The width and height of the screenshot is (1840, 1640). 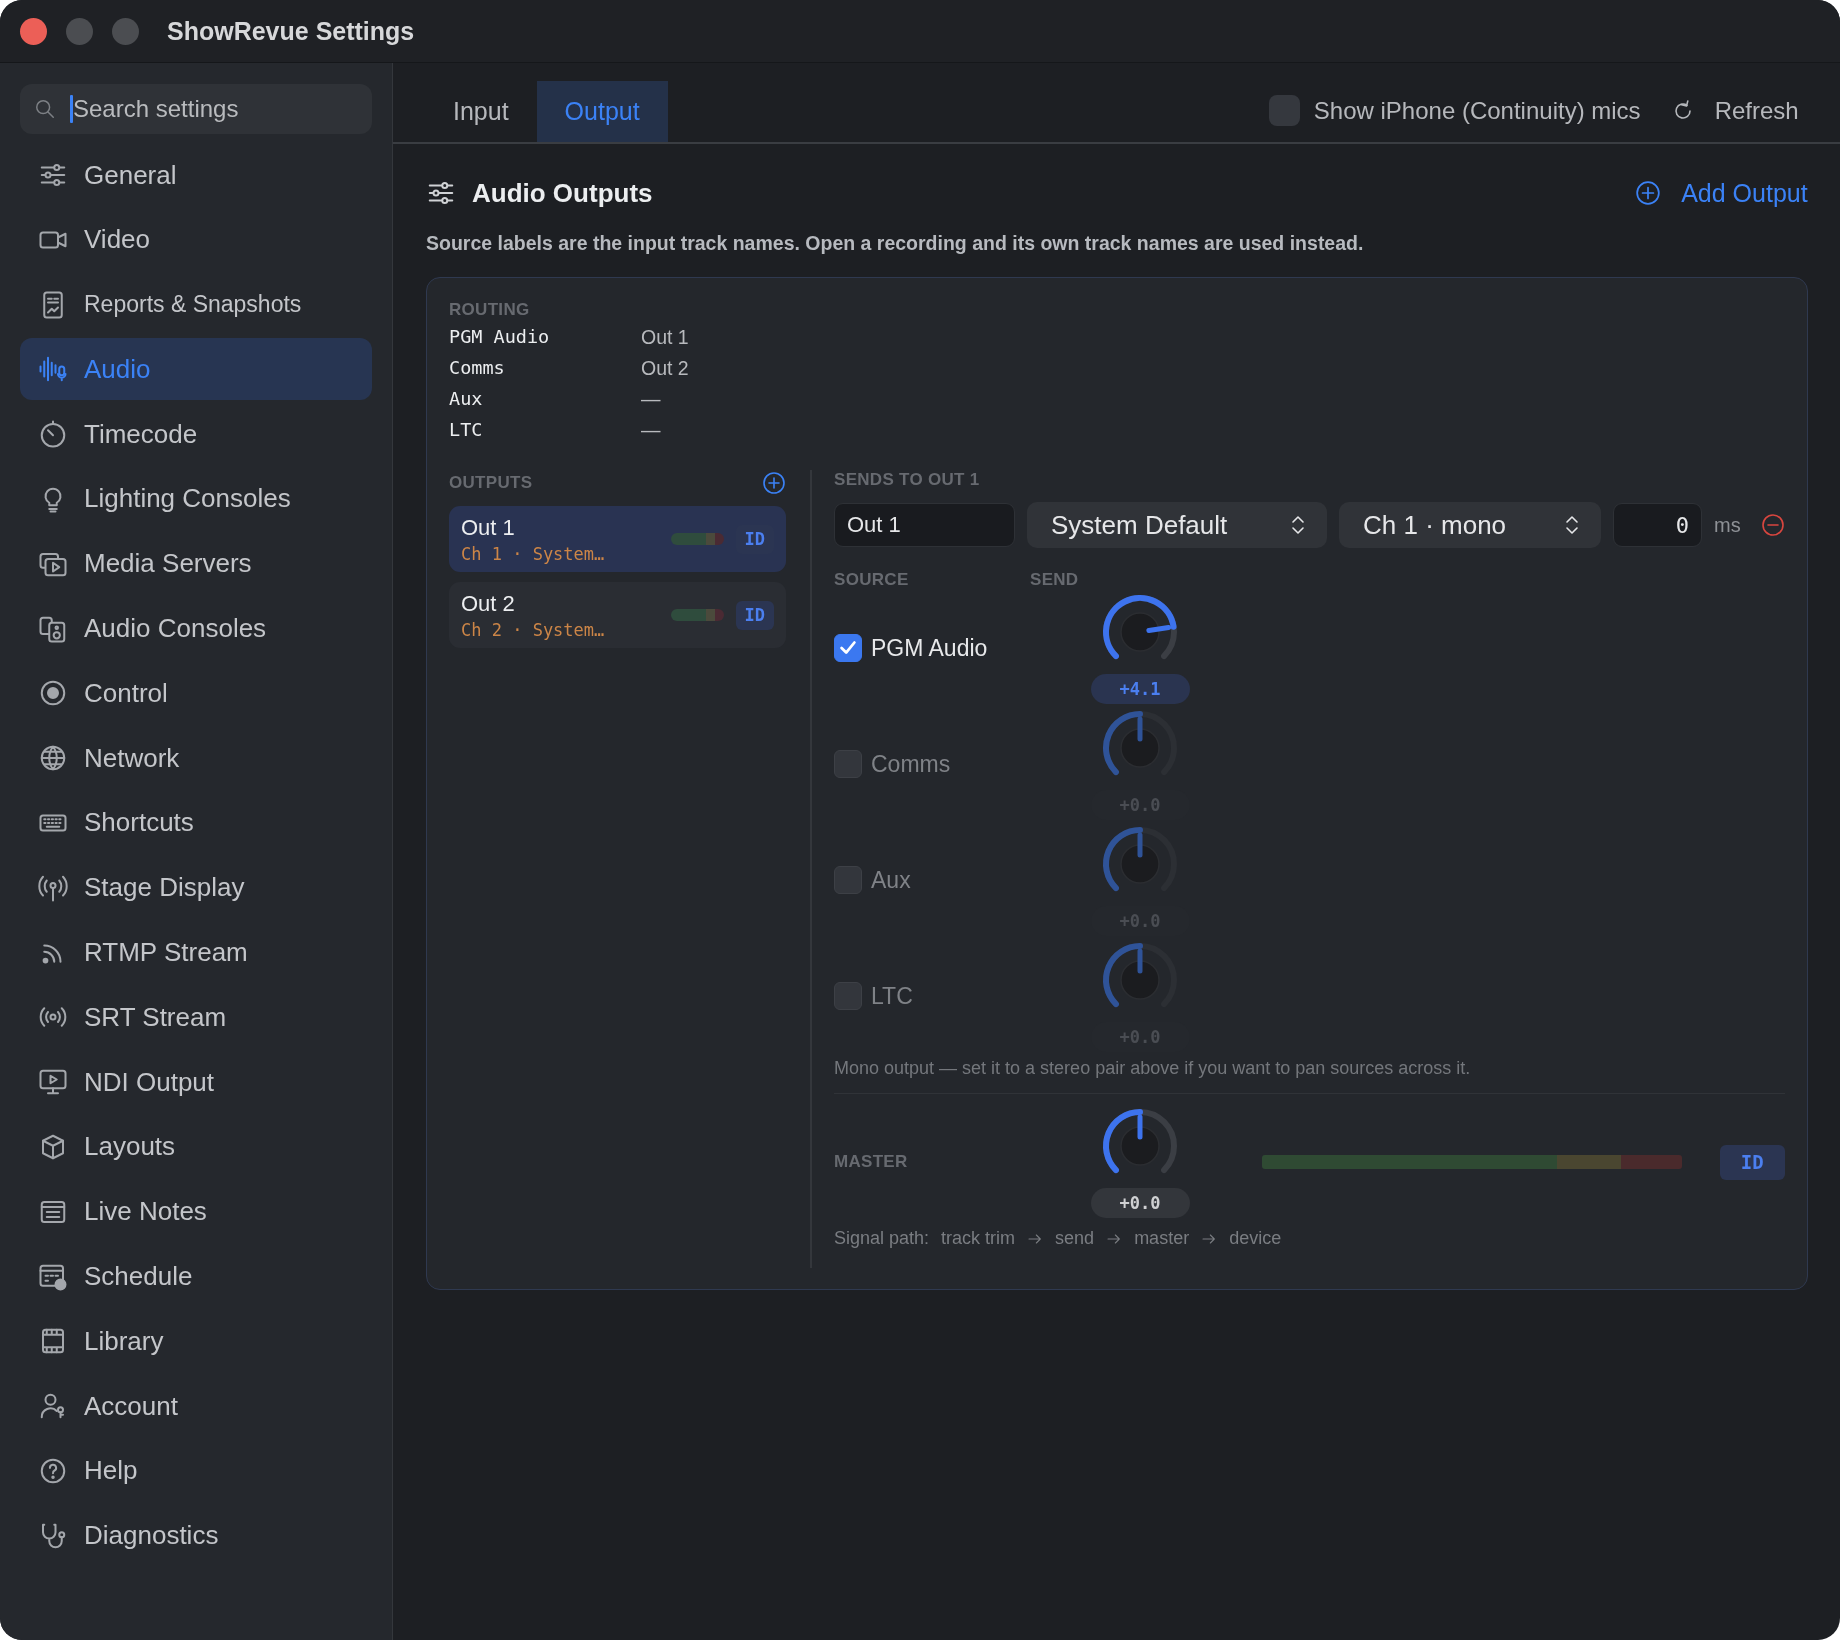 I want to click on tab: Output, so click(x=602, y=111).